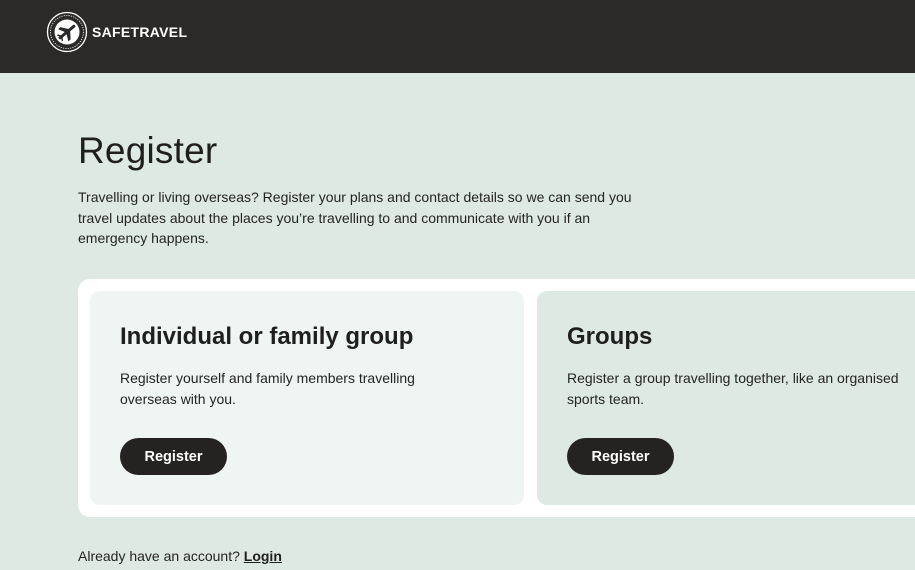  What do you see at coordinates (606, 399) in the screenshot?
I see `groups-desc-line2: sports team.` at bounding box center [606, 399].